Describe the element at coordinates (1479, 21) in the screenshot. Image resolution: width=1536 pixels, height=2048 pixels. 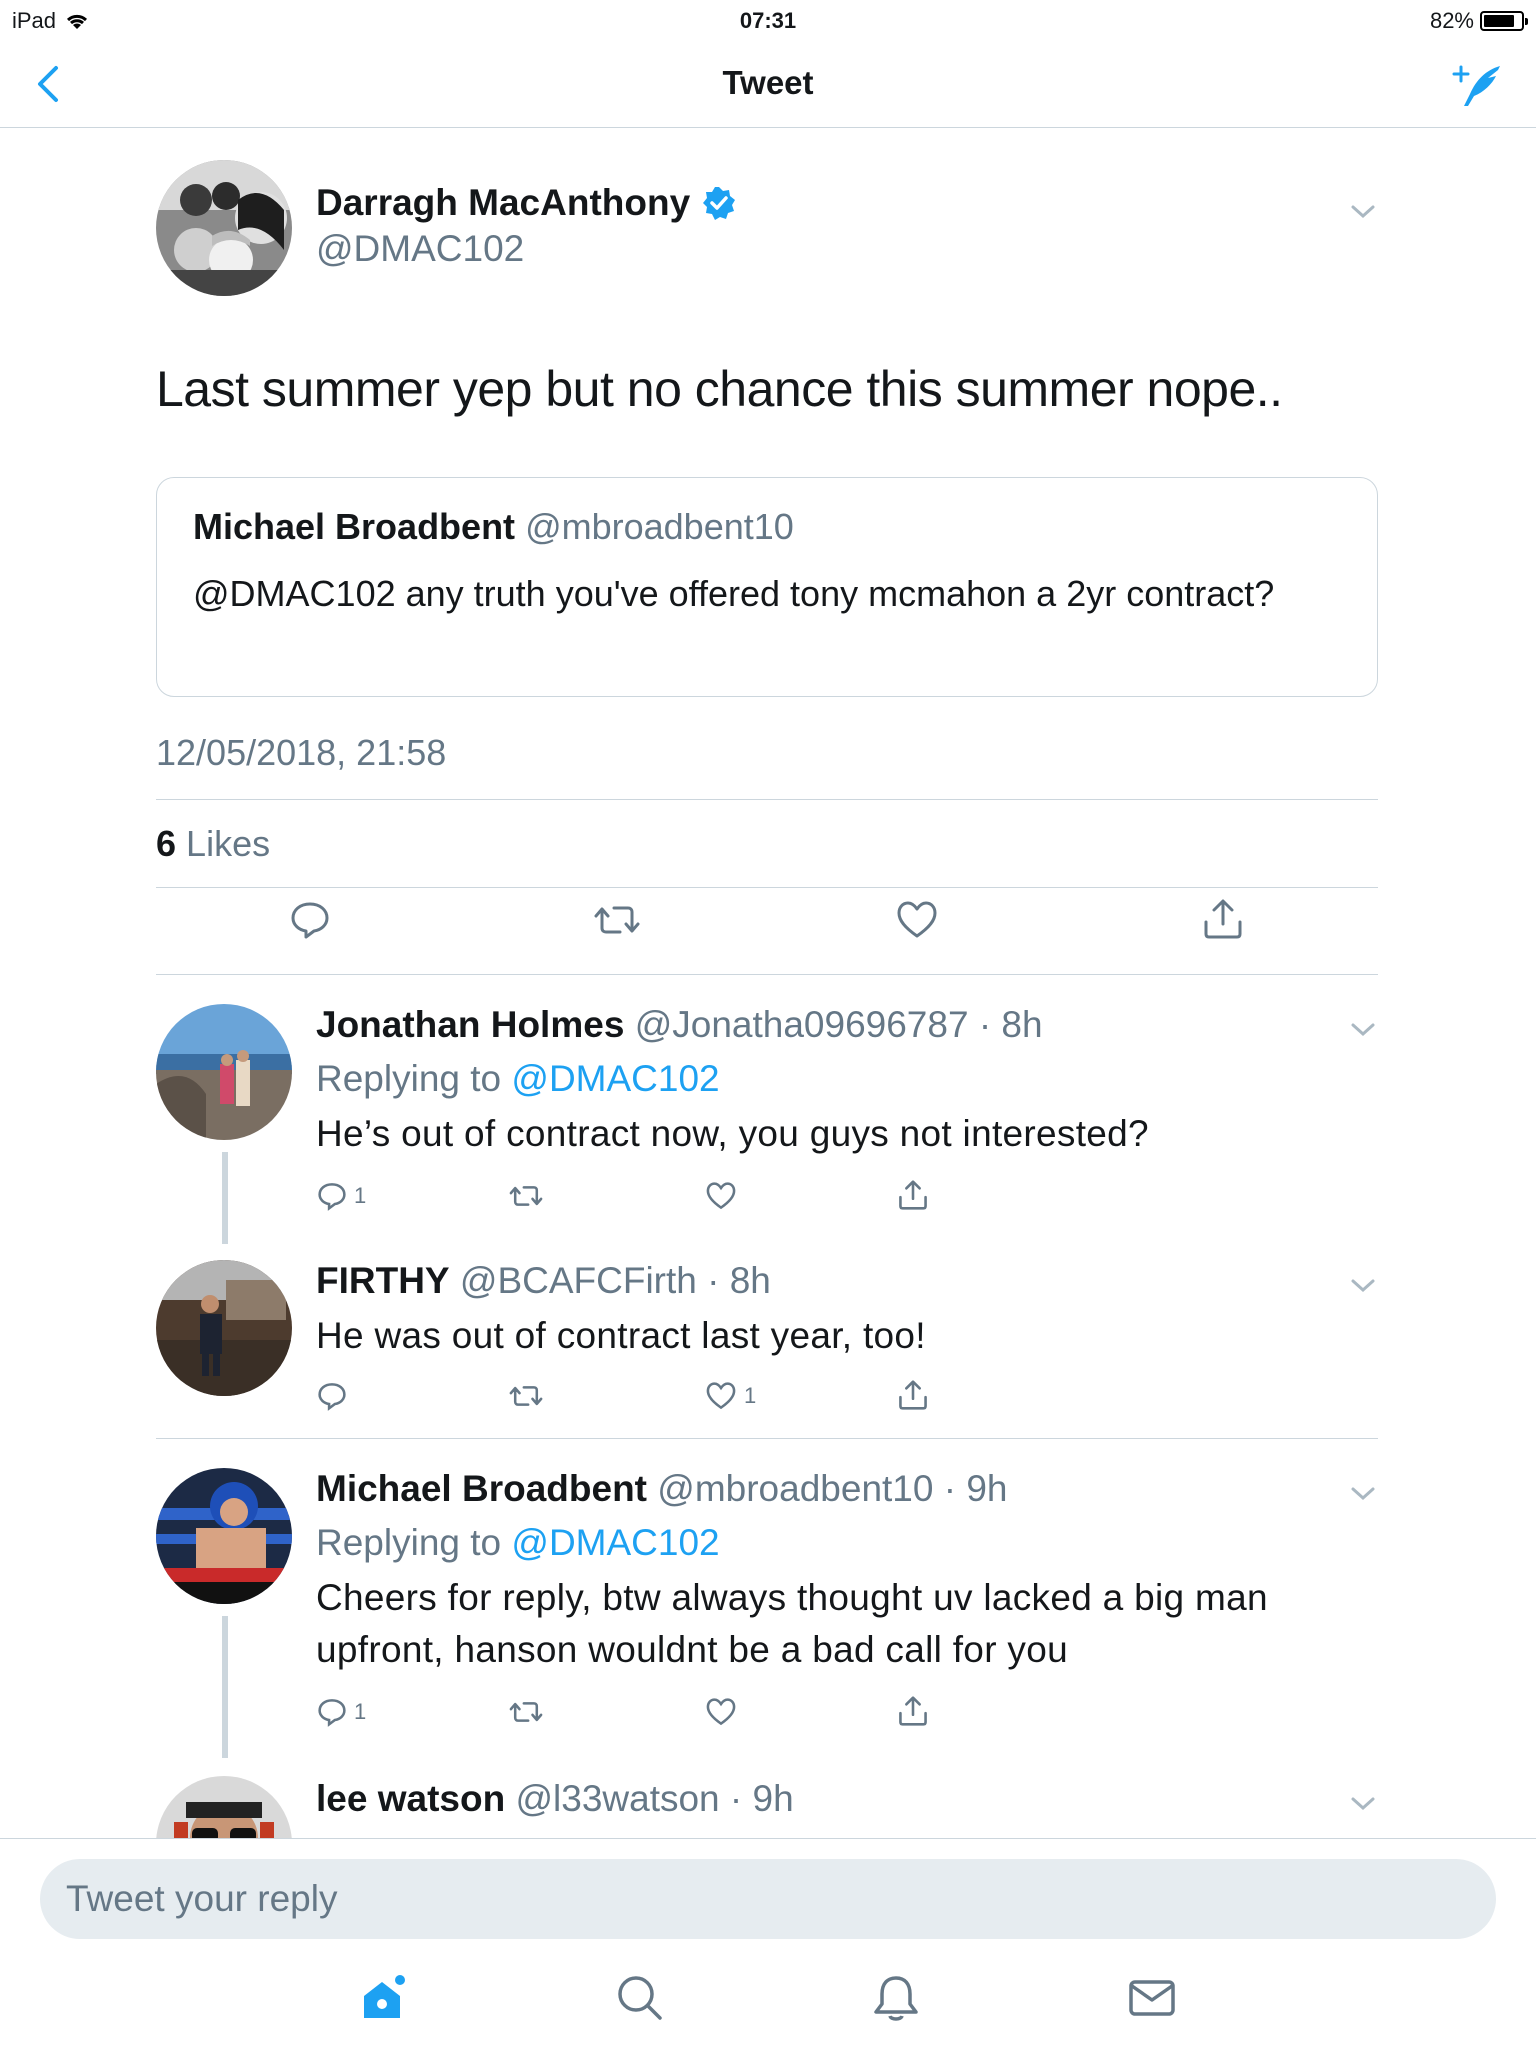
I see `status-right: 82%` at that location.